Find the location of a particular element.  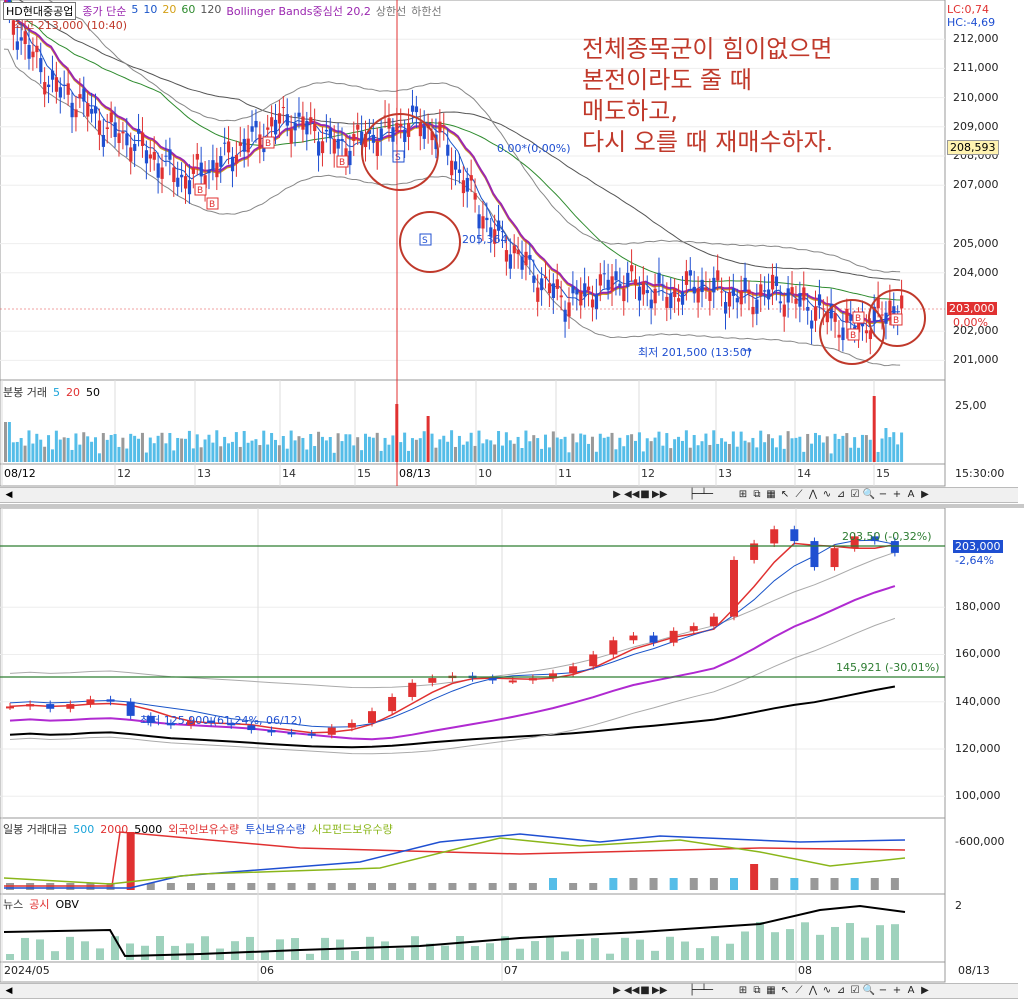

y-tick-label: 212,000 is located at coordinates (976, 39).